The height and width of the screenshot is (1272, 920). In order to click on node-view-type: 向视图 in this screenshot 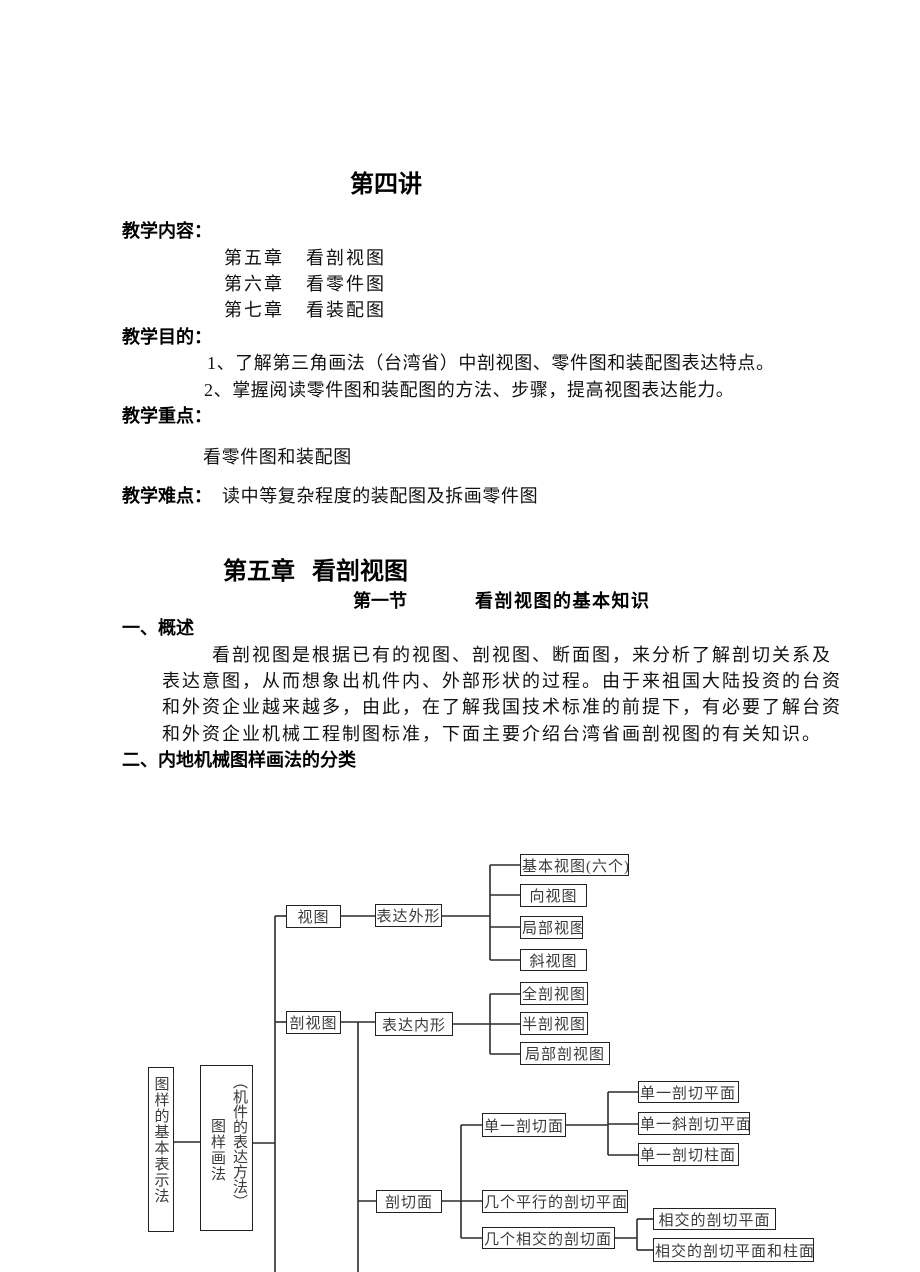, I will do `click(553, 895)`.